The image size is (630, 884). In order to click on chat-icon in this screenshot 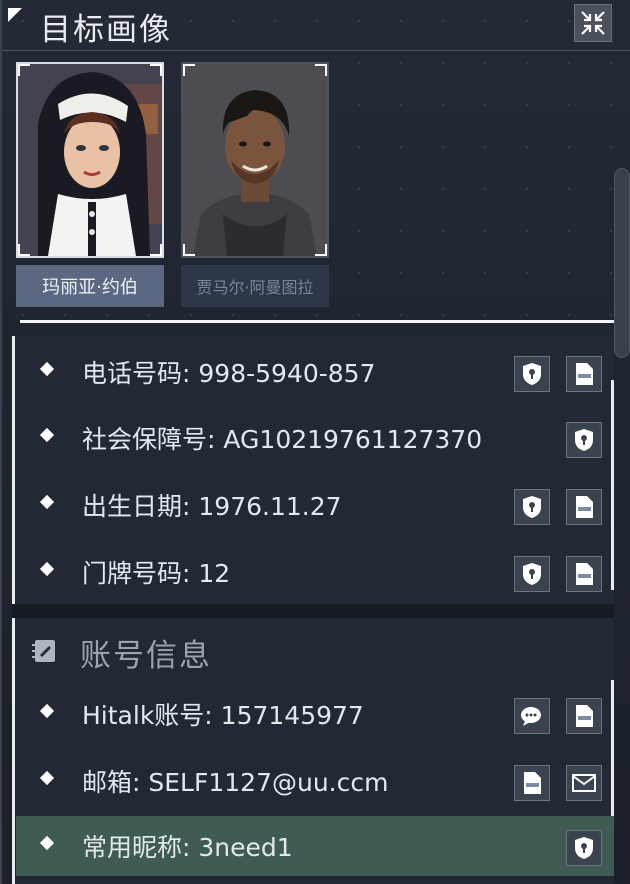, I will do `click(531, 716)`.